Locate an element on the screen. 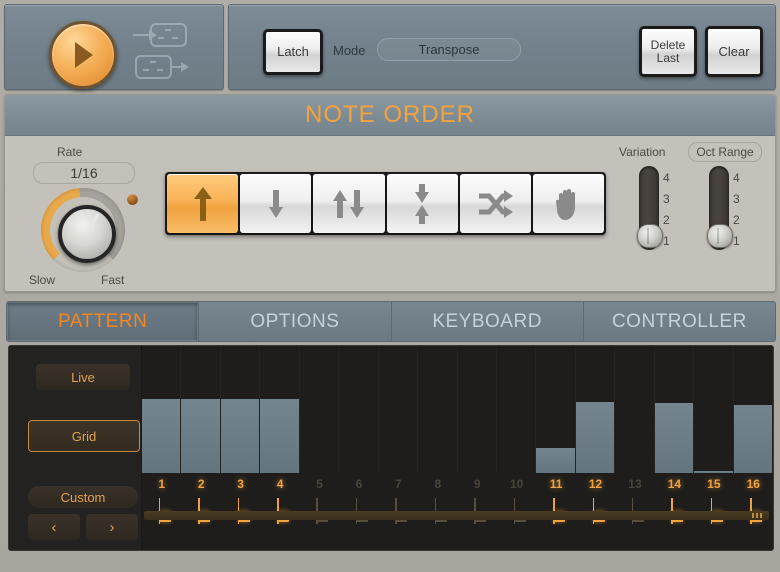  note-order-button-bank is located at coordinates (385, 203).